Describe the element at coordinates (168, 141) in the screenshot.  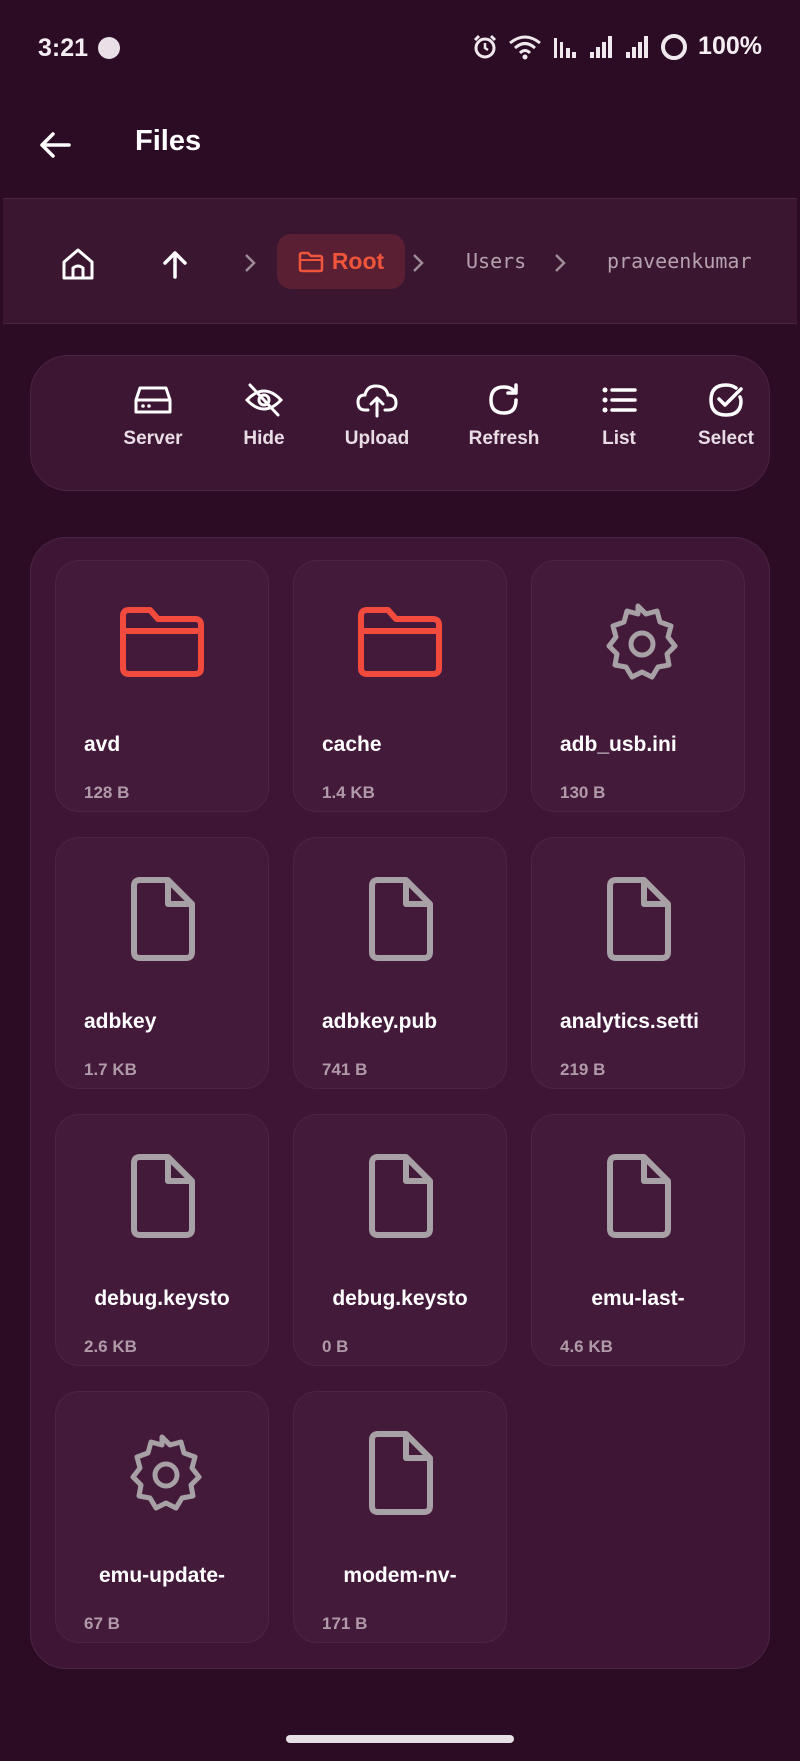
I see `page-title: Files` at that location.